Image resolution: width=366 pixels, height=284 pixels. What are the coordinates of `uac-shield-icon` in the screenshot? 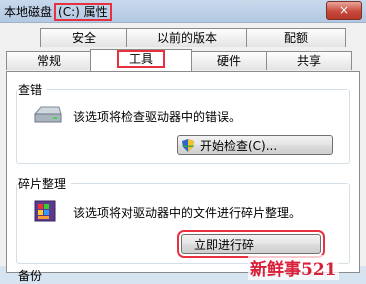 It's located at (188, 145).